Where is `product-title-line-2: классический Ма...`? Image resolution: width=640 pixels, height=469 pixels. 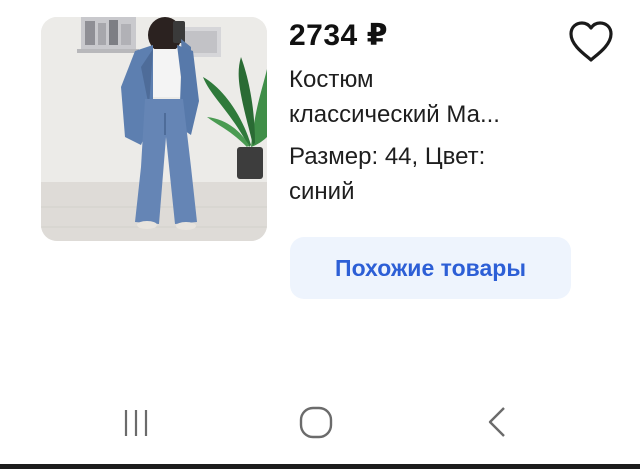
product-title-line-2: классический Ма... is located at coordinates (394, 114).